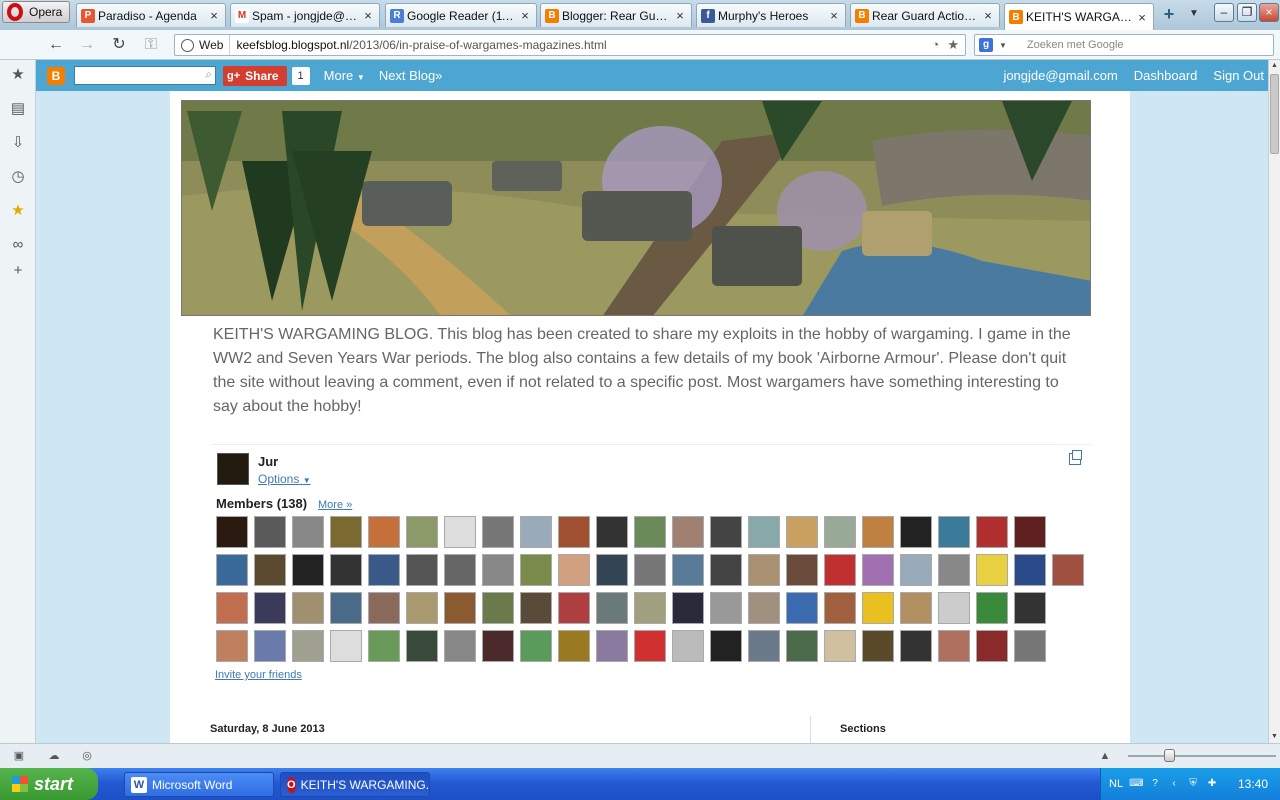 The image size is (1280, 800). What do you see at coordinates (151, 45) in the screenshot?
I see `wand-key-icon: ⚿` at bounding box center [151, 45].